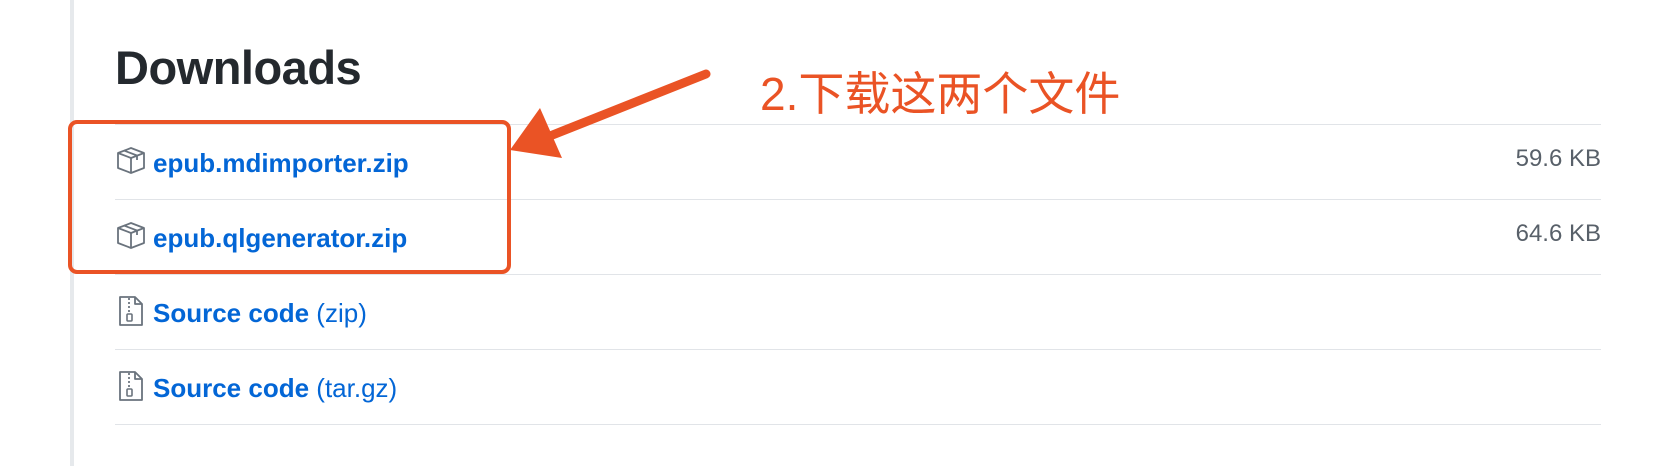 This screenshot has width=1664, height=466. Describe the element at coordinates (341, 313) in the screenshot. I see `download-format: (zip)` at that location.